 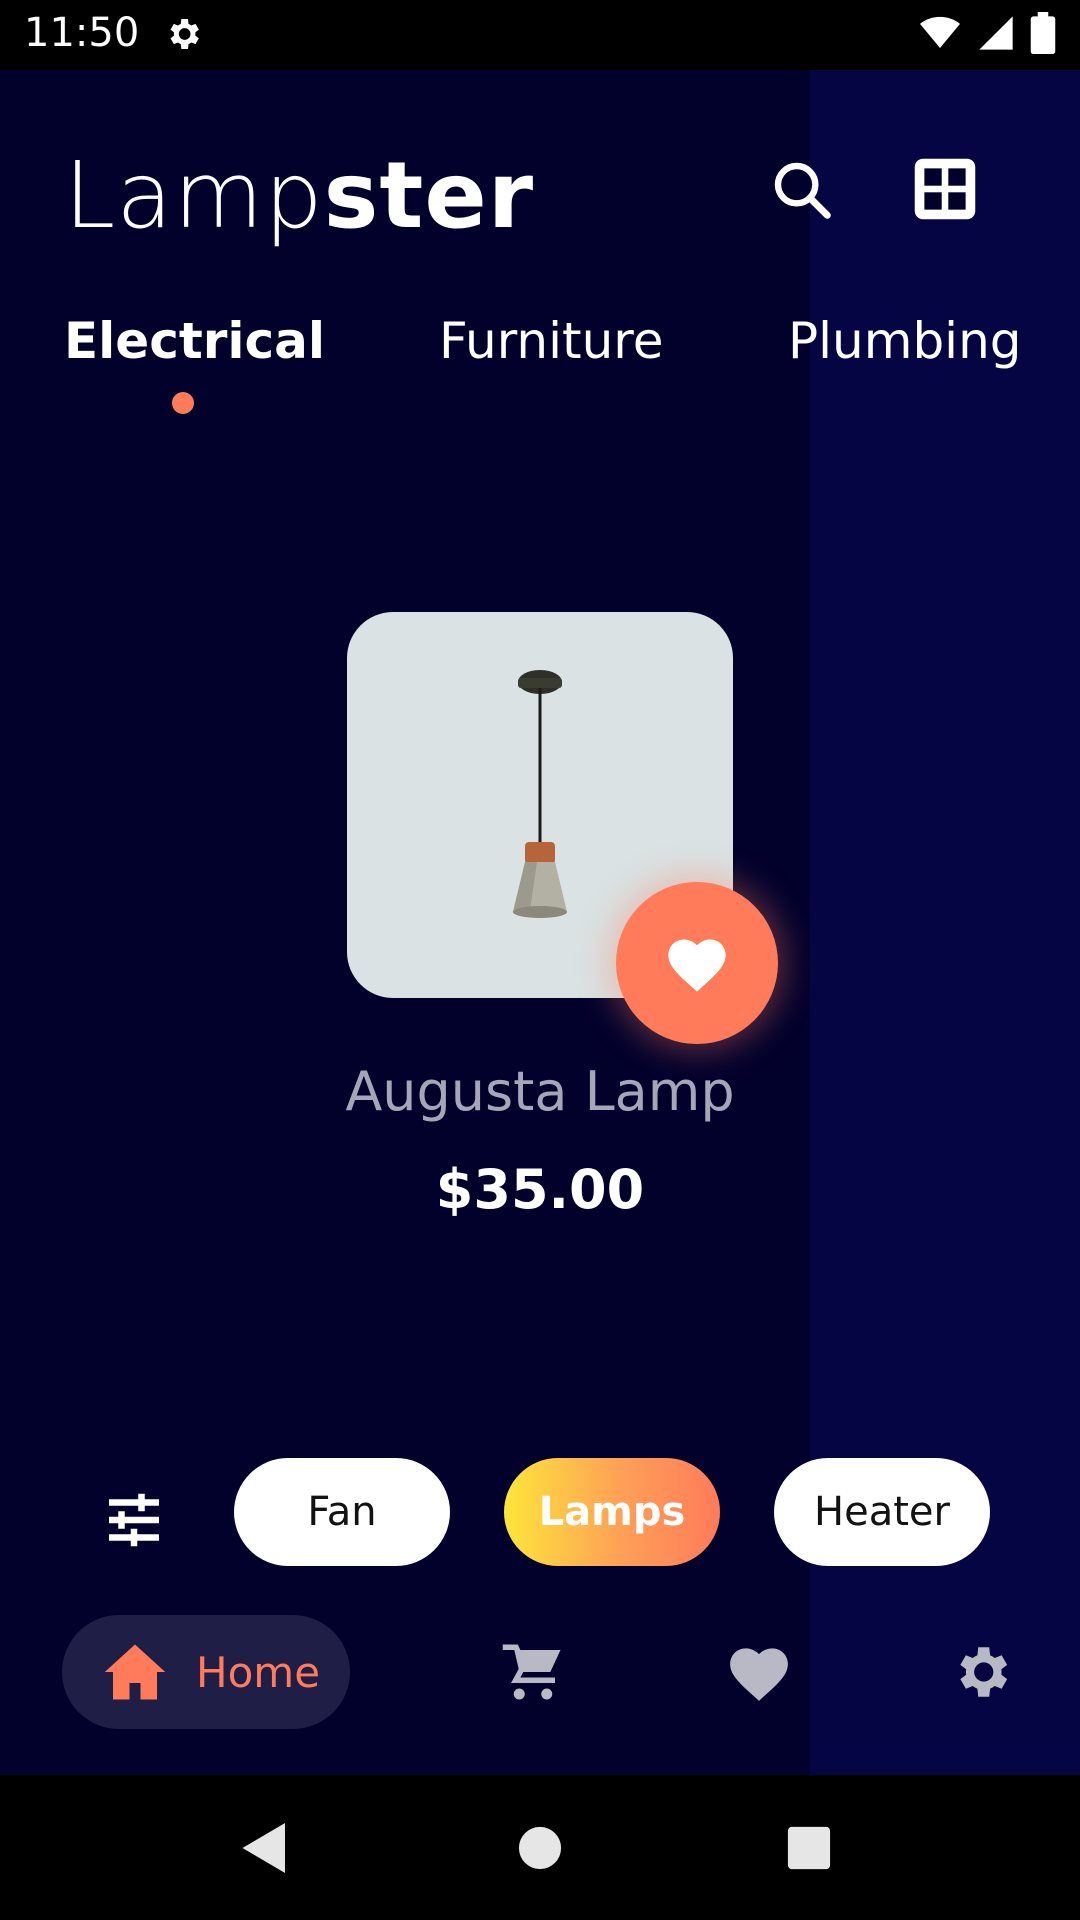 I want to click on grid-view-icon, so click(x=945, y=189).